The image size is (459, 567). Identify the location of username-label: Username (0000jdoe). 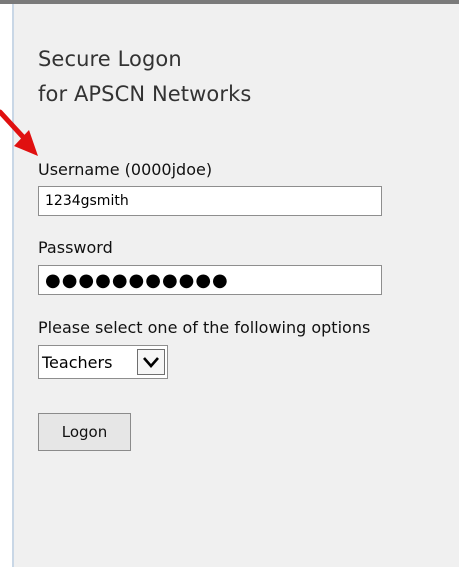
(125, 169).